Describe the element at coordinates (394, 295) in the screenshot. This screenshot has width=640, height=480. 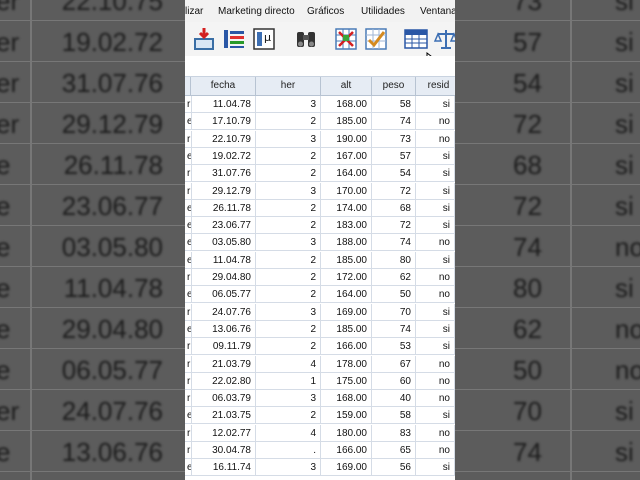
I see `cell-peso: 50` at that location.